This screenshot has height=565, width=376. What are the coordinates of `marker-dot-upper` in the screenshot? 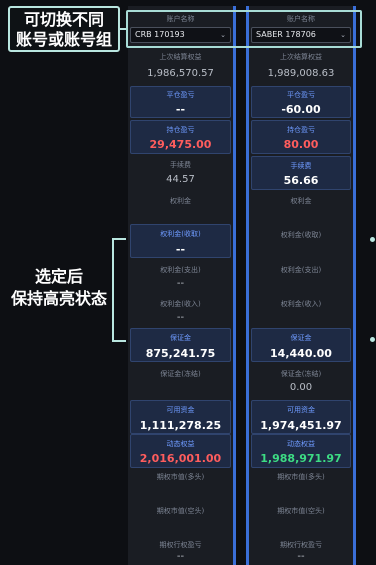 It's located at (372, 239).